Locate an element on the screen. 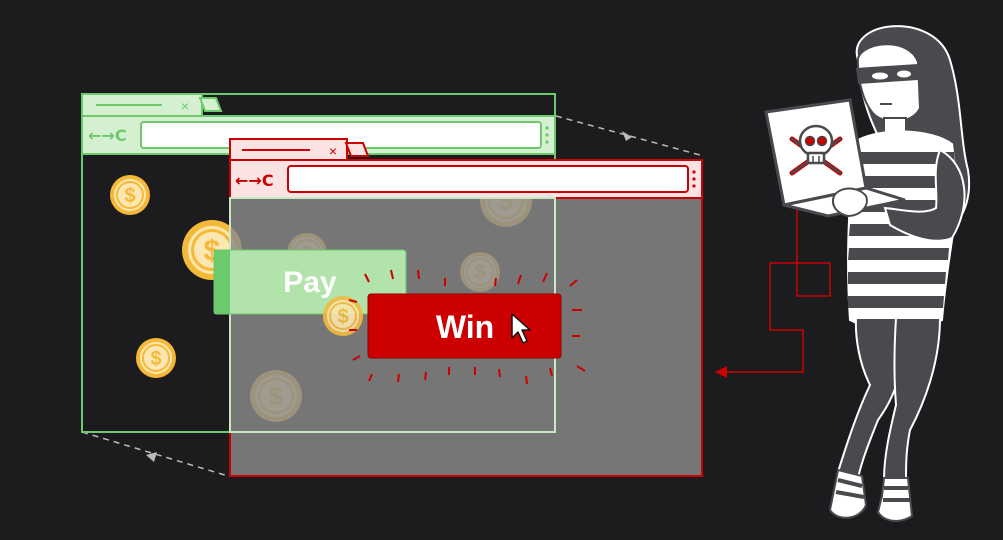 This screenshot has width=1003, height=540. win-button-label: Win is located at coordinates (465, 327).